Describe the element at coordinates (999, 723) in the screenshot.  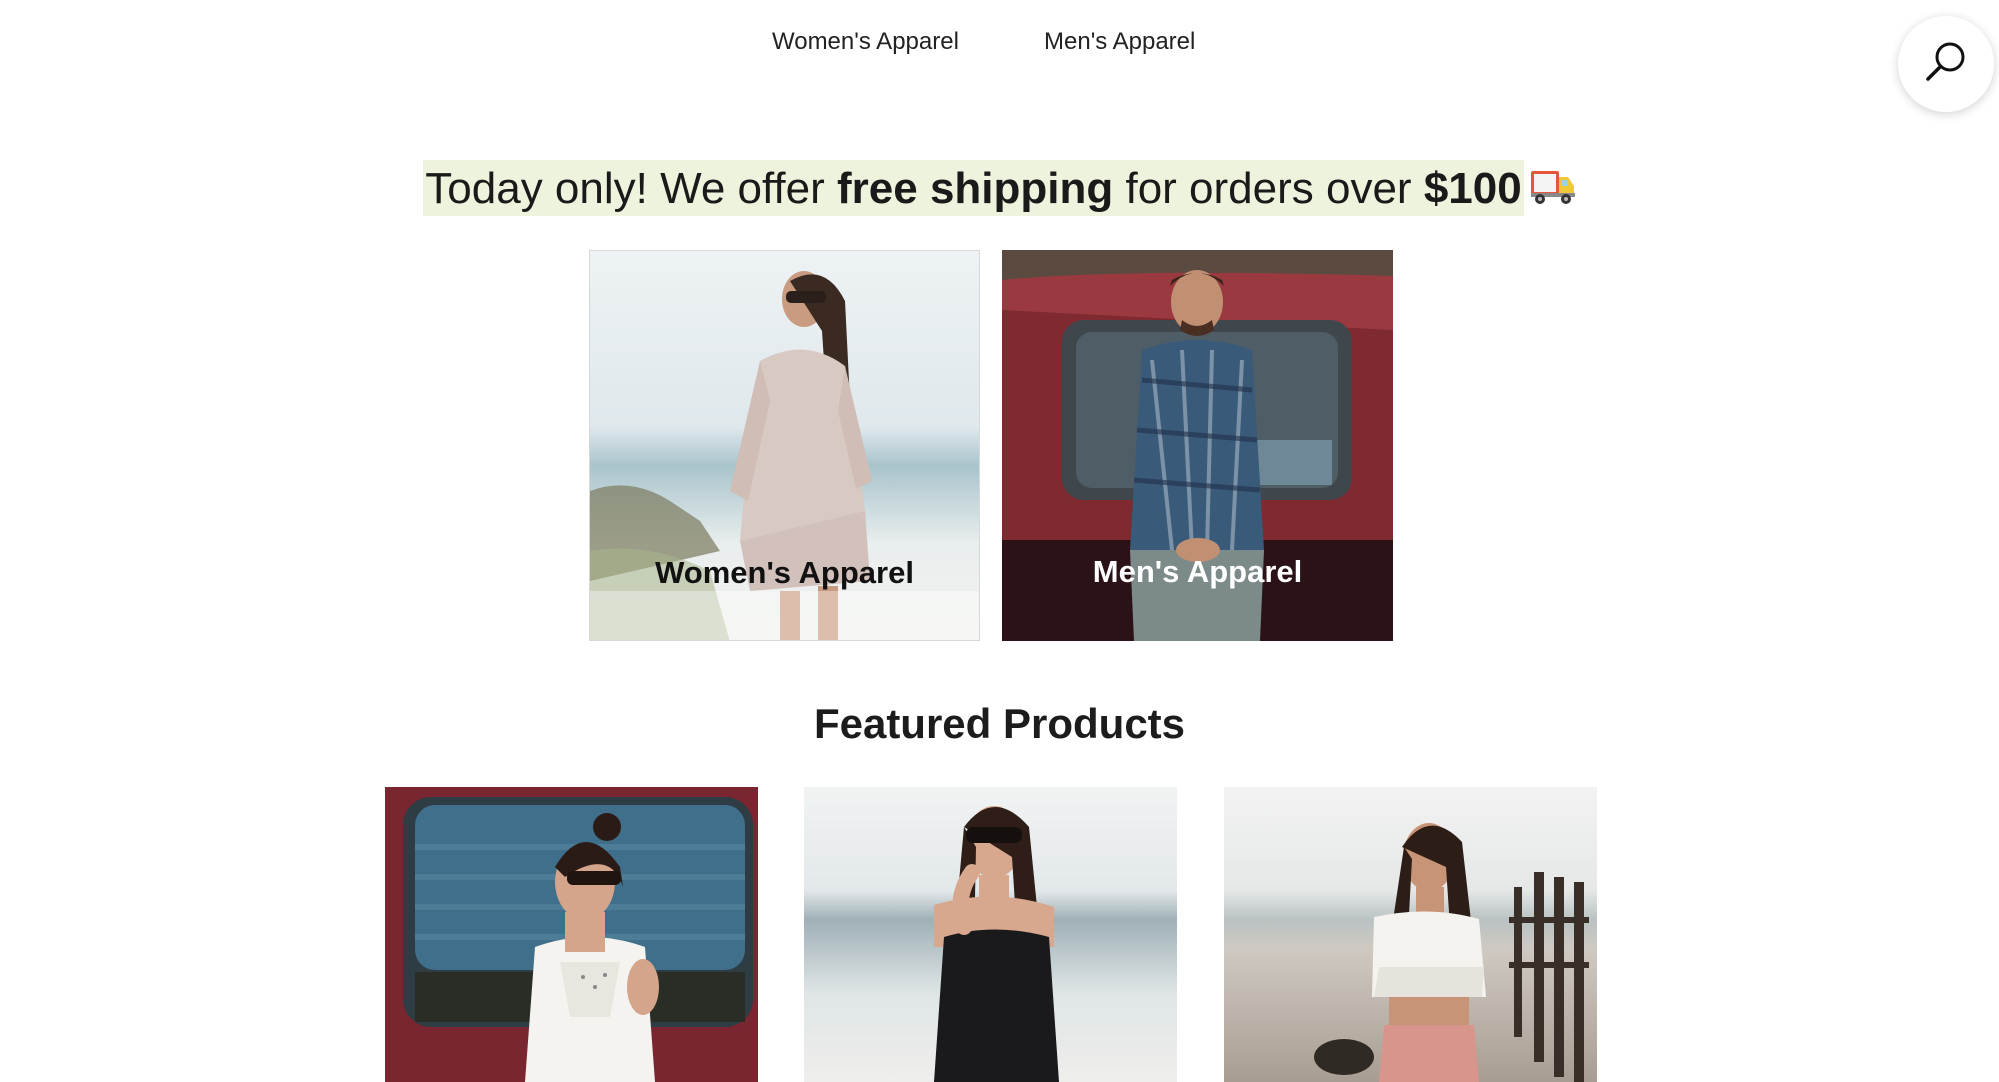
I see `featured-products-heading: Featured Products` at that location.